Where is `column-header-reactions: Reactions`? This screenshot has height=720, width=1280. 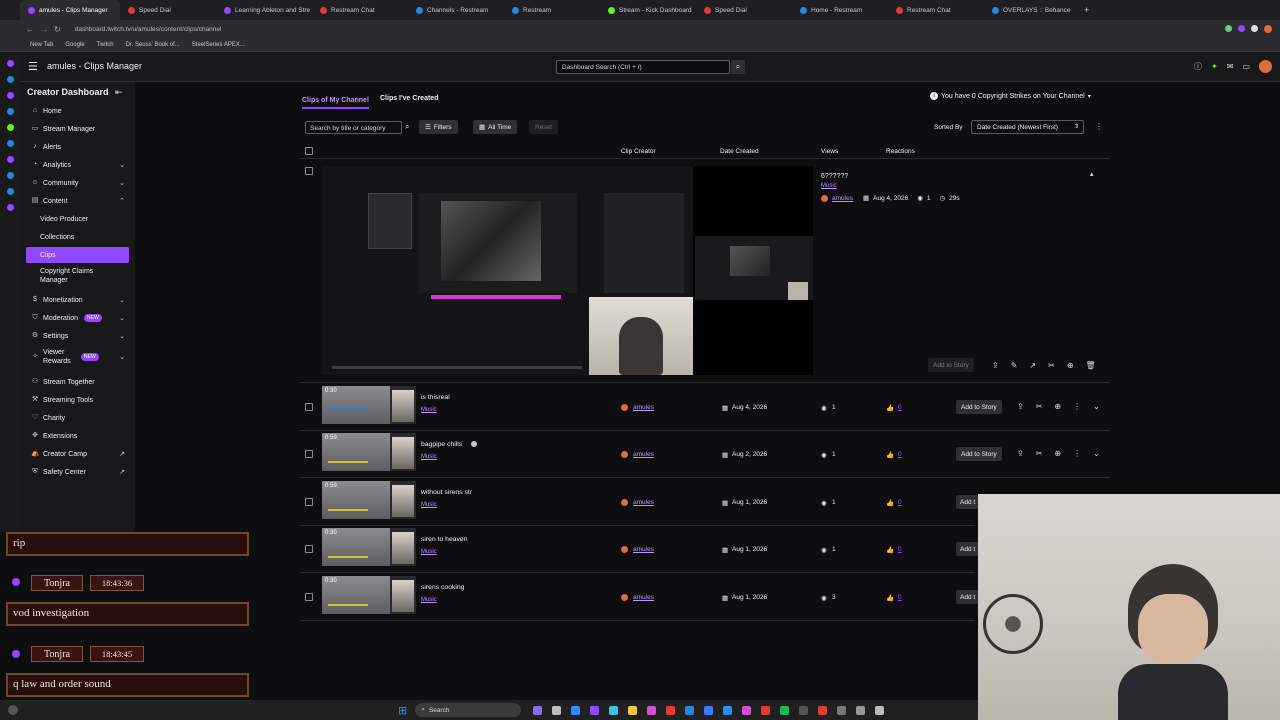 column-header-reactions: Reactions is located at coordinates (900, 151).